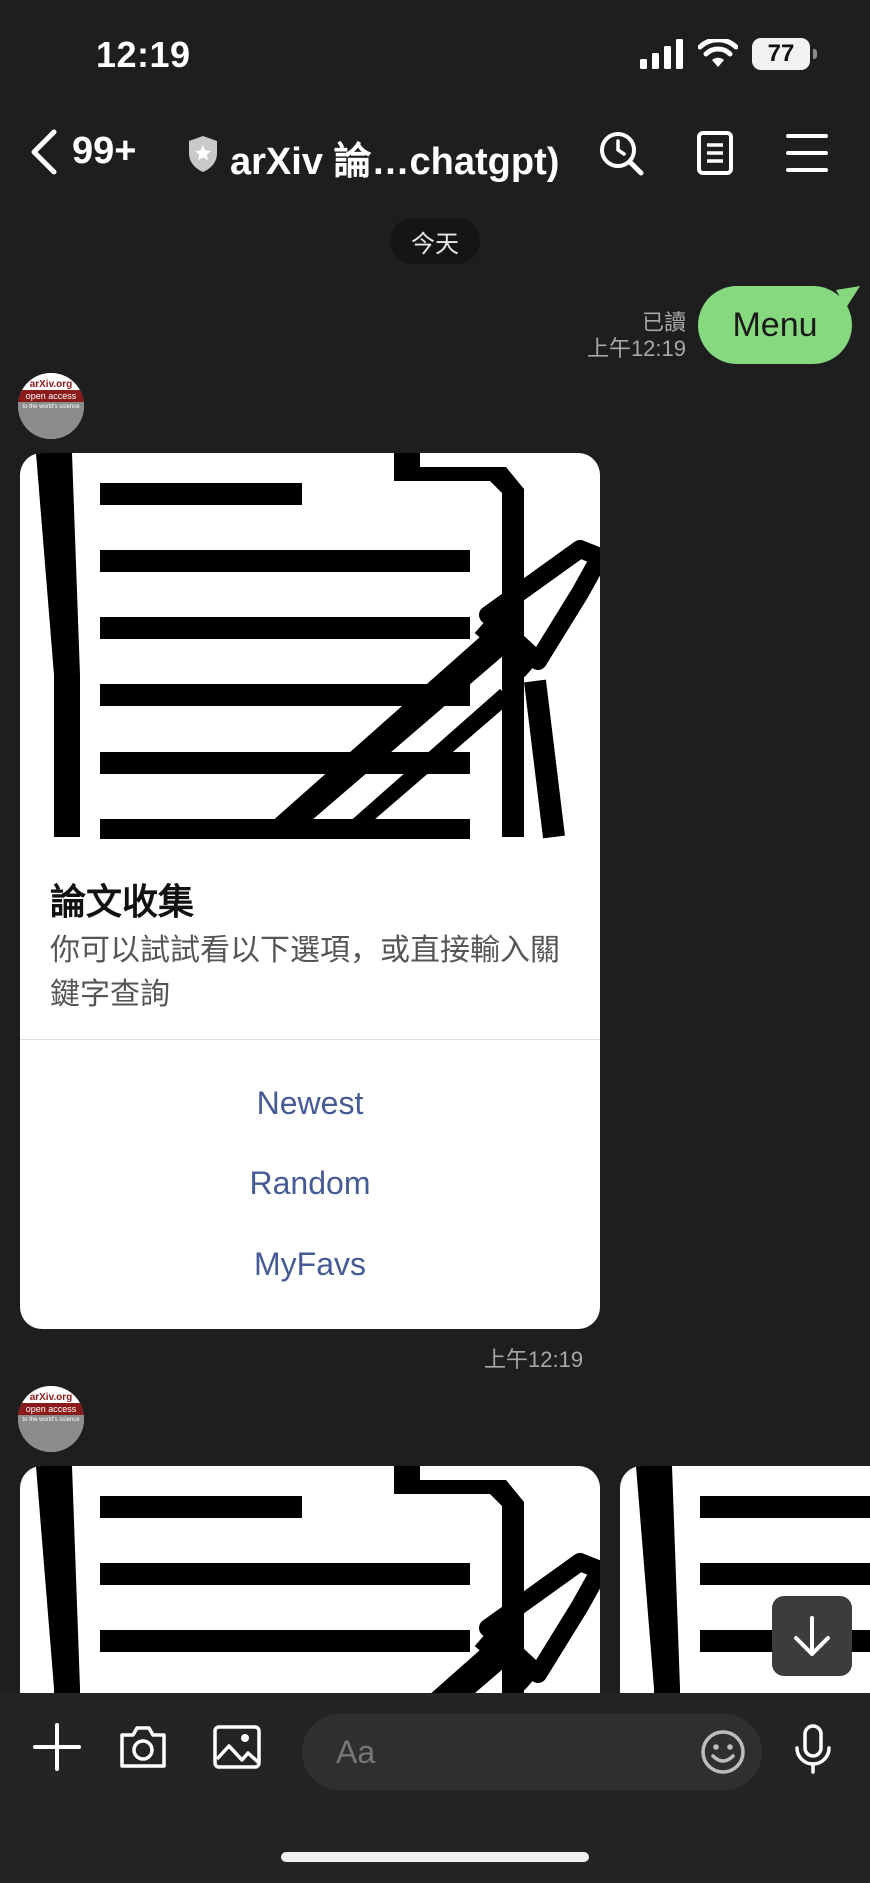 This screenshot has height=1883, width=870. What do you see at coordinates (813, 1749) in the screenshot?
I see `microphone-icon` at bounding box center [813, 1749].